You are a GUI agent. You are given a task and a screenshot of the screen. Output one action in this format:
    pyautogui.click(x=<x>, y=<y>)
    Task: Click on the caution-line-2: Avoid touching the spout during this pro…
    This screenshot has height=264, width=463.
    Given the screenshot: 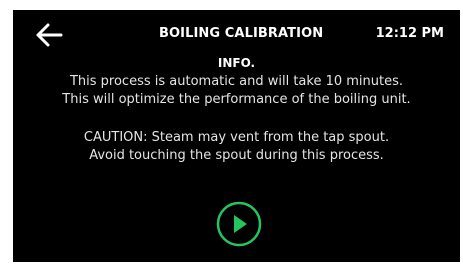 What is the action you would take?
    pyautogui.click(x=236, y=155)
    